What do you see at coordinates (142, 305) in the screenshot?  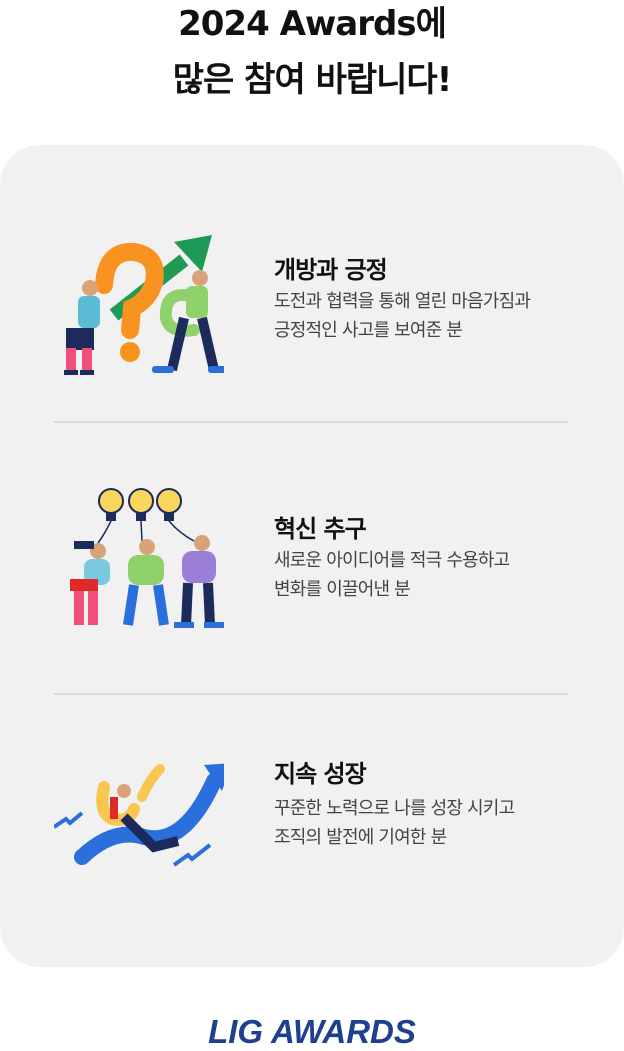 I see `question-mark-people-illustration` at bounding box center [142, 305].